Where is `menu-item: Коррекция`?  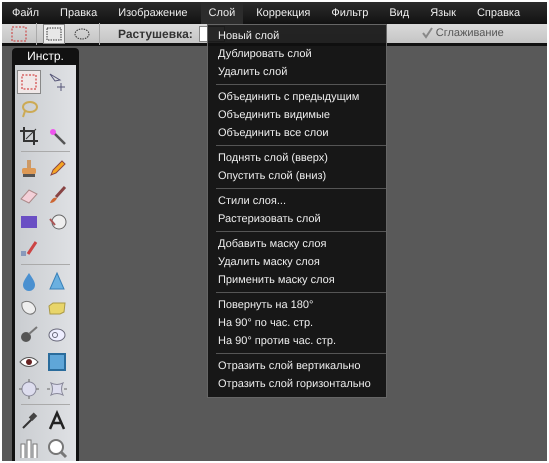 menu-item: Коррекция is located at coordinates (283, 13).